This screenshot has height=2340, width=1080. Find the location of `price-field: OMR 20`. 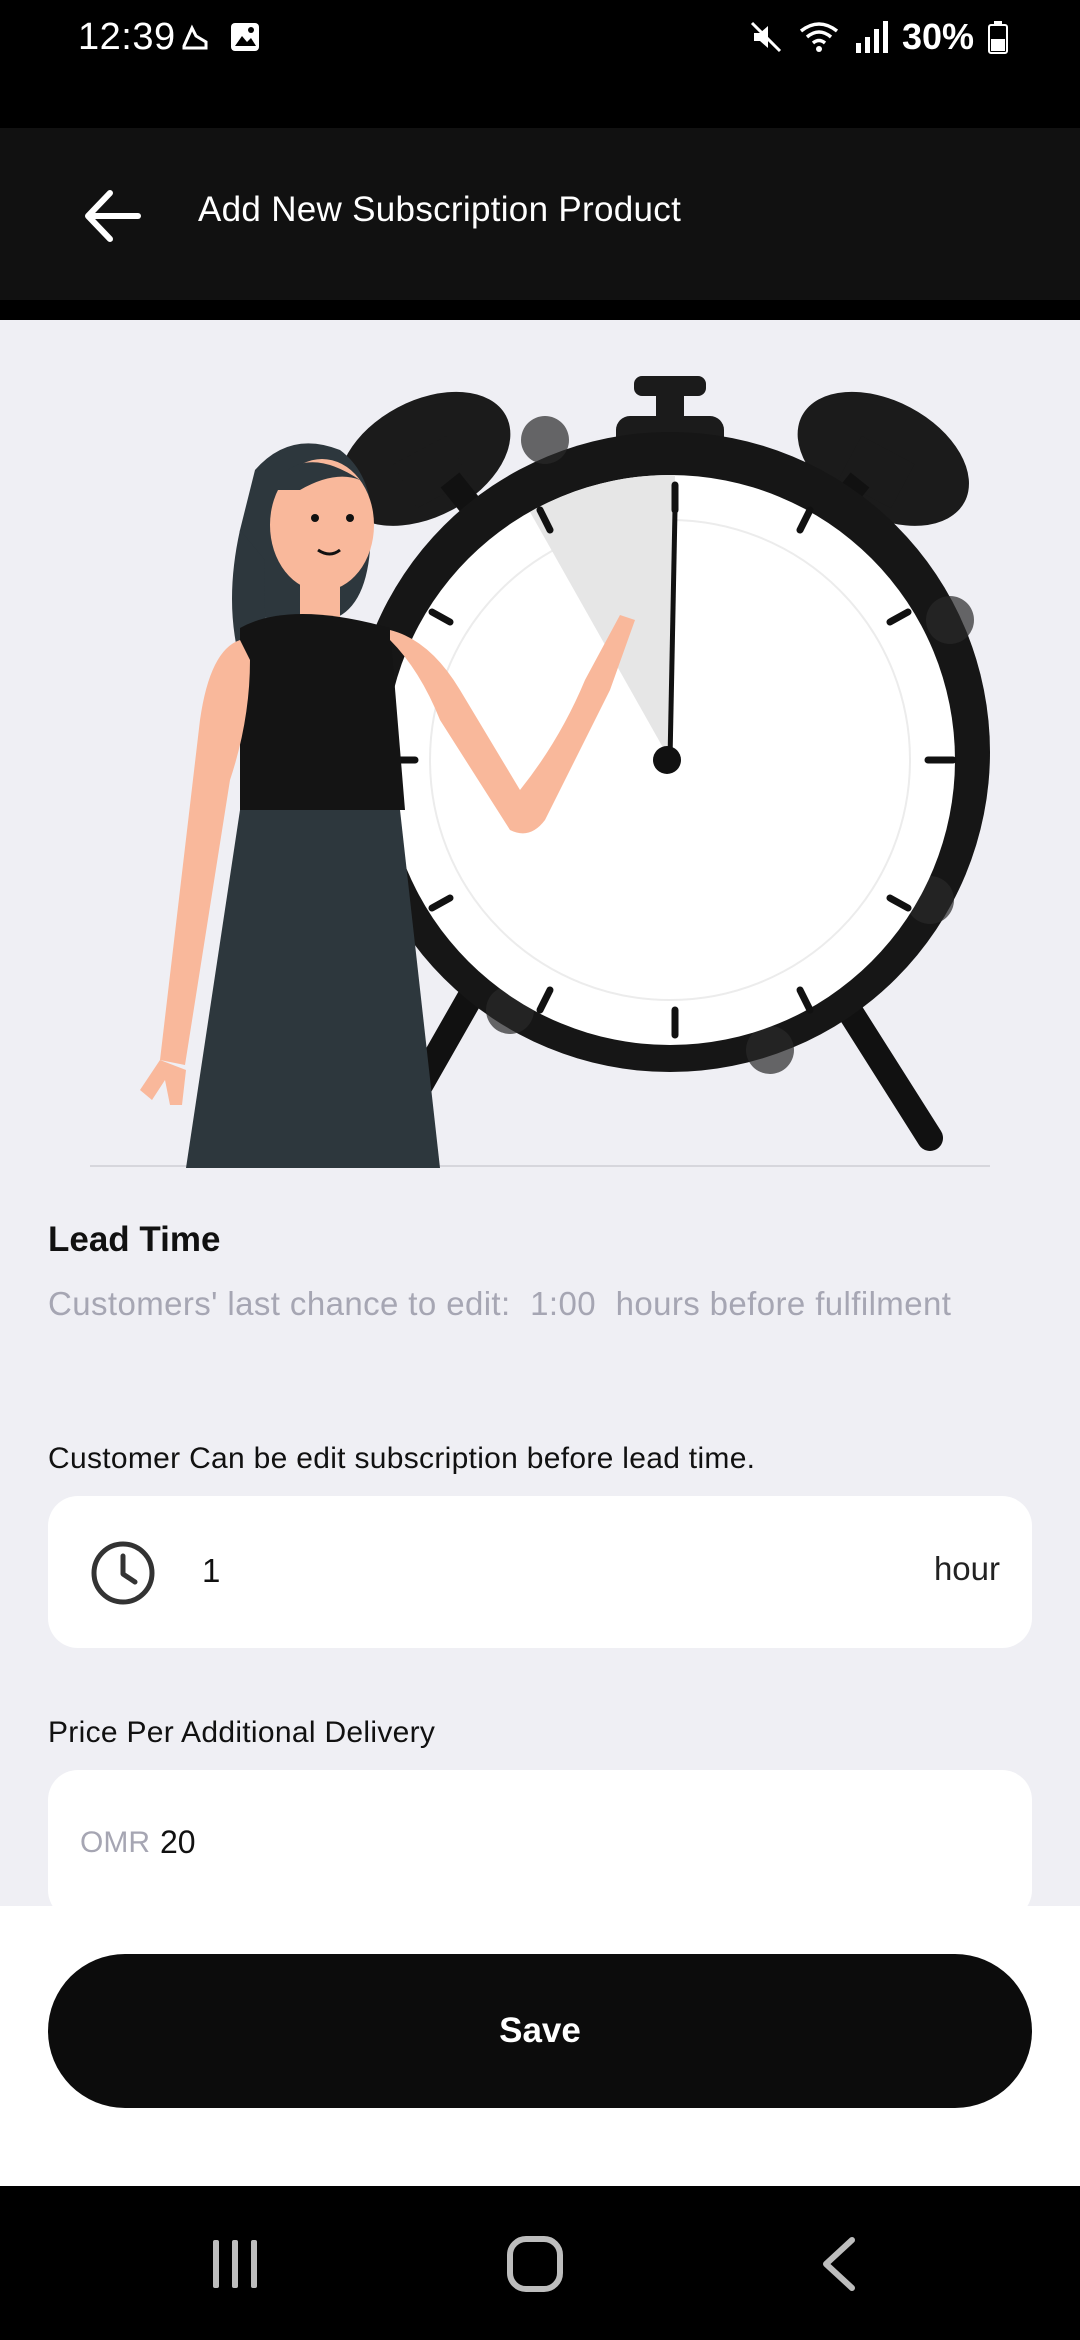

price-field: OMR 20 is located at coordinates (540, 1838).